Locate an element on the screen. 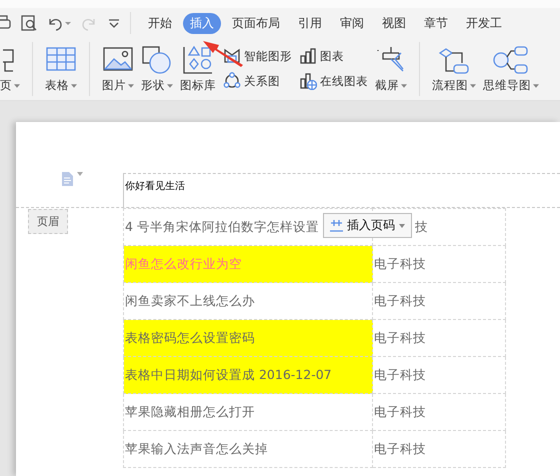  ribbon-button: 智能图形 is located at coordinates (257, 56).